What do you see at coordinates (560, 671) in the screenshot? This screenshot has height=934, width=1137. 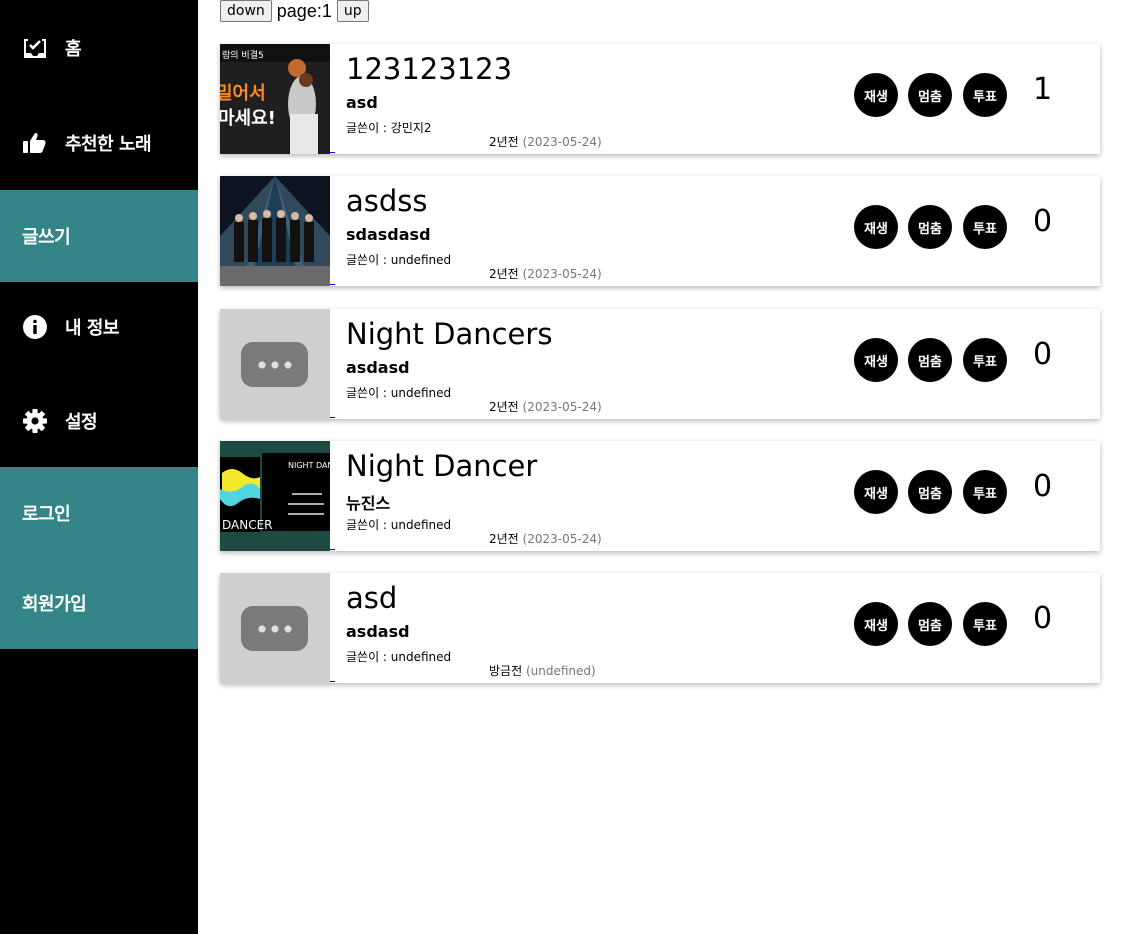 I see `date-absolute: (undefined)` at bounding box center [560, 671].